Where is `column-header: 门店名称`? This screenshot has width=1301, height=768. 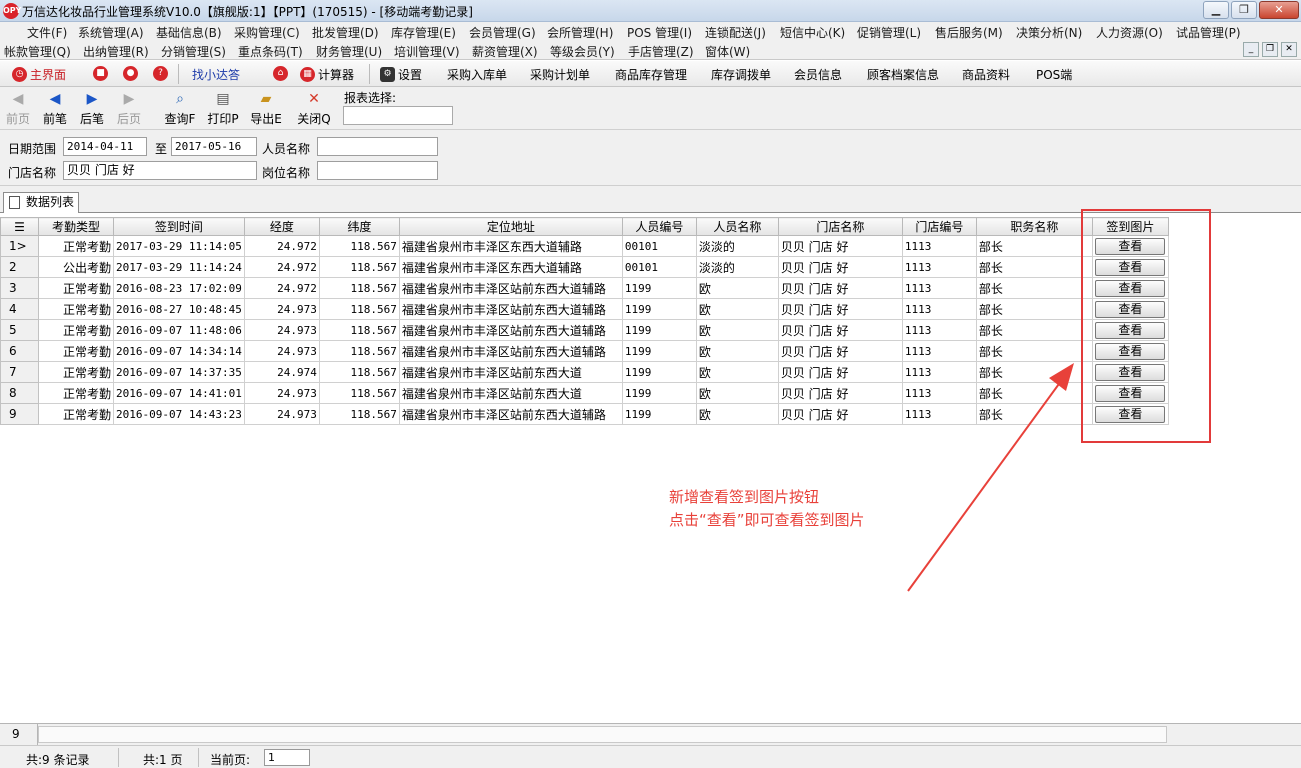 column-header: 门店名称 is located at coordinates (840, 226).